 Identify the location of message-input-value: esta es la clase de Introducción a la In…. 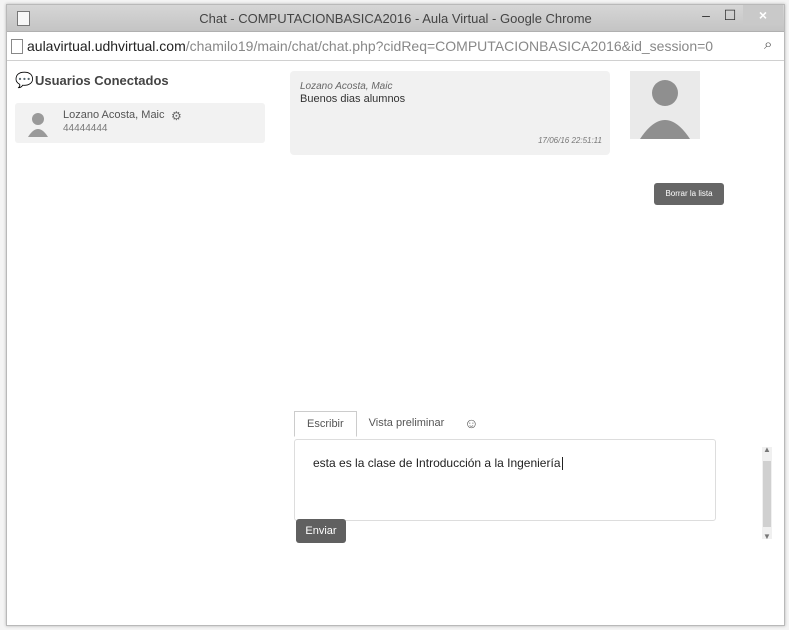
(438, 463).